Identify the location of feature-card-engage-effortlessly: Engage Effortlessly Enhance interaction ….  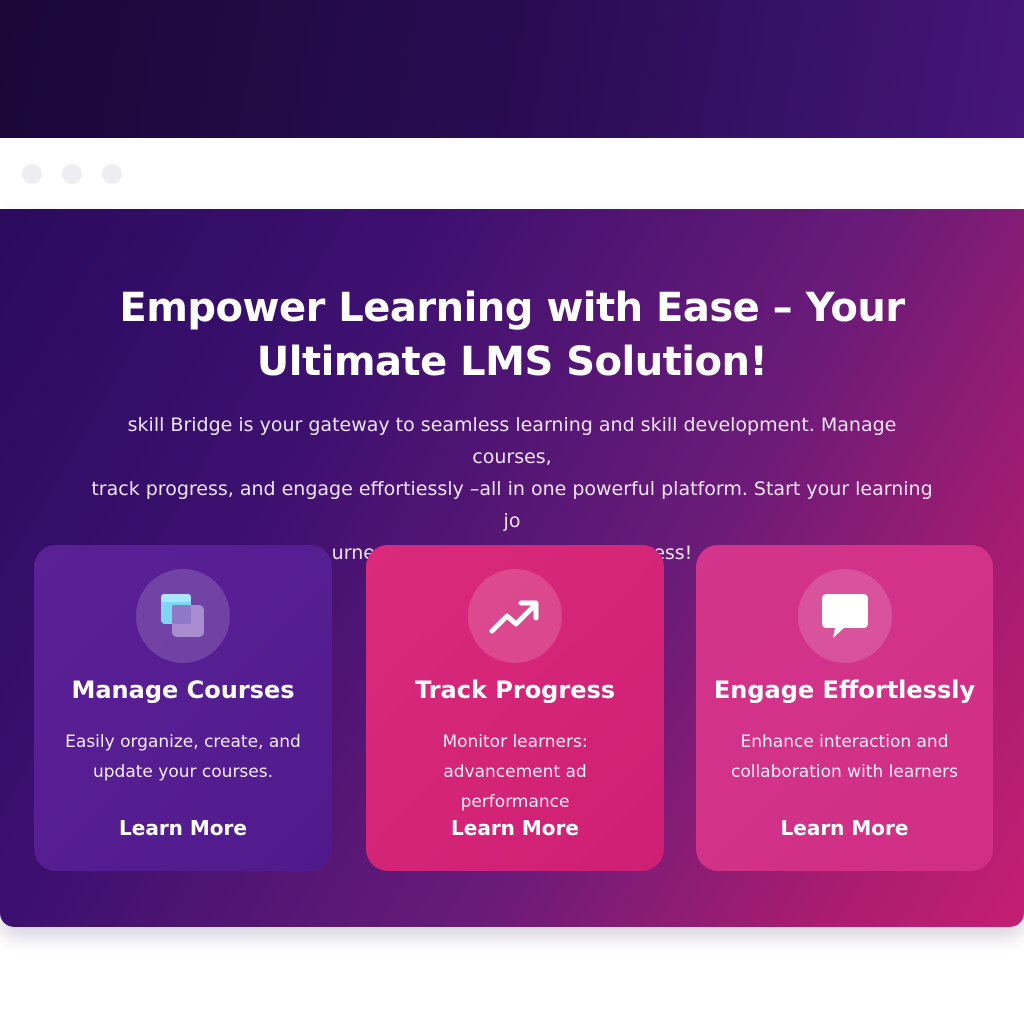
(844, 708).